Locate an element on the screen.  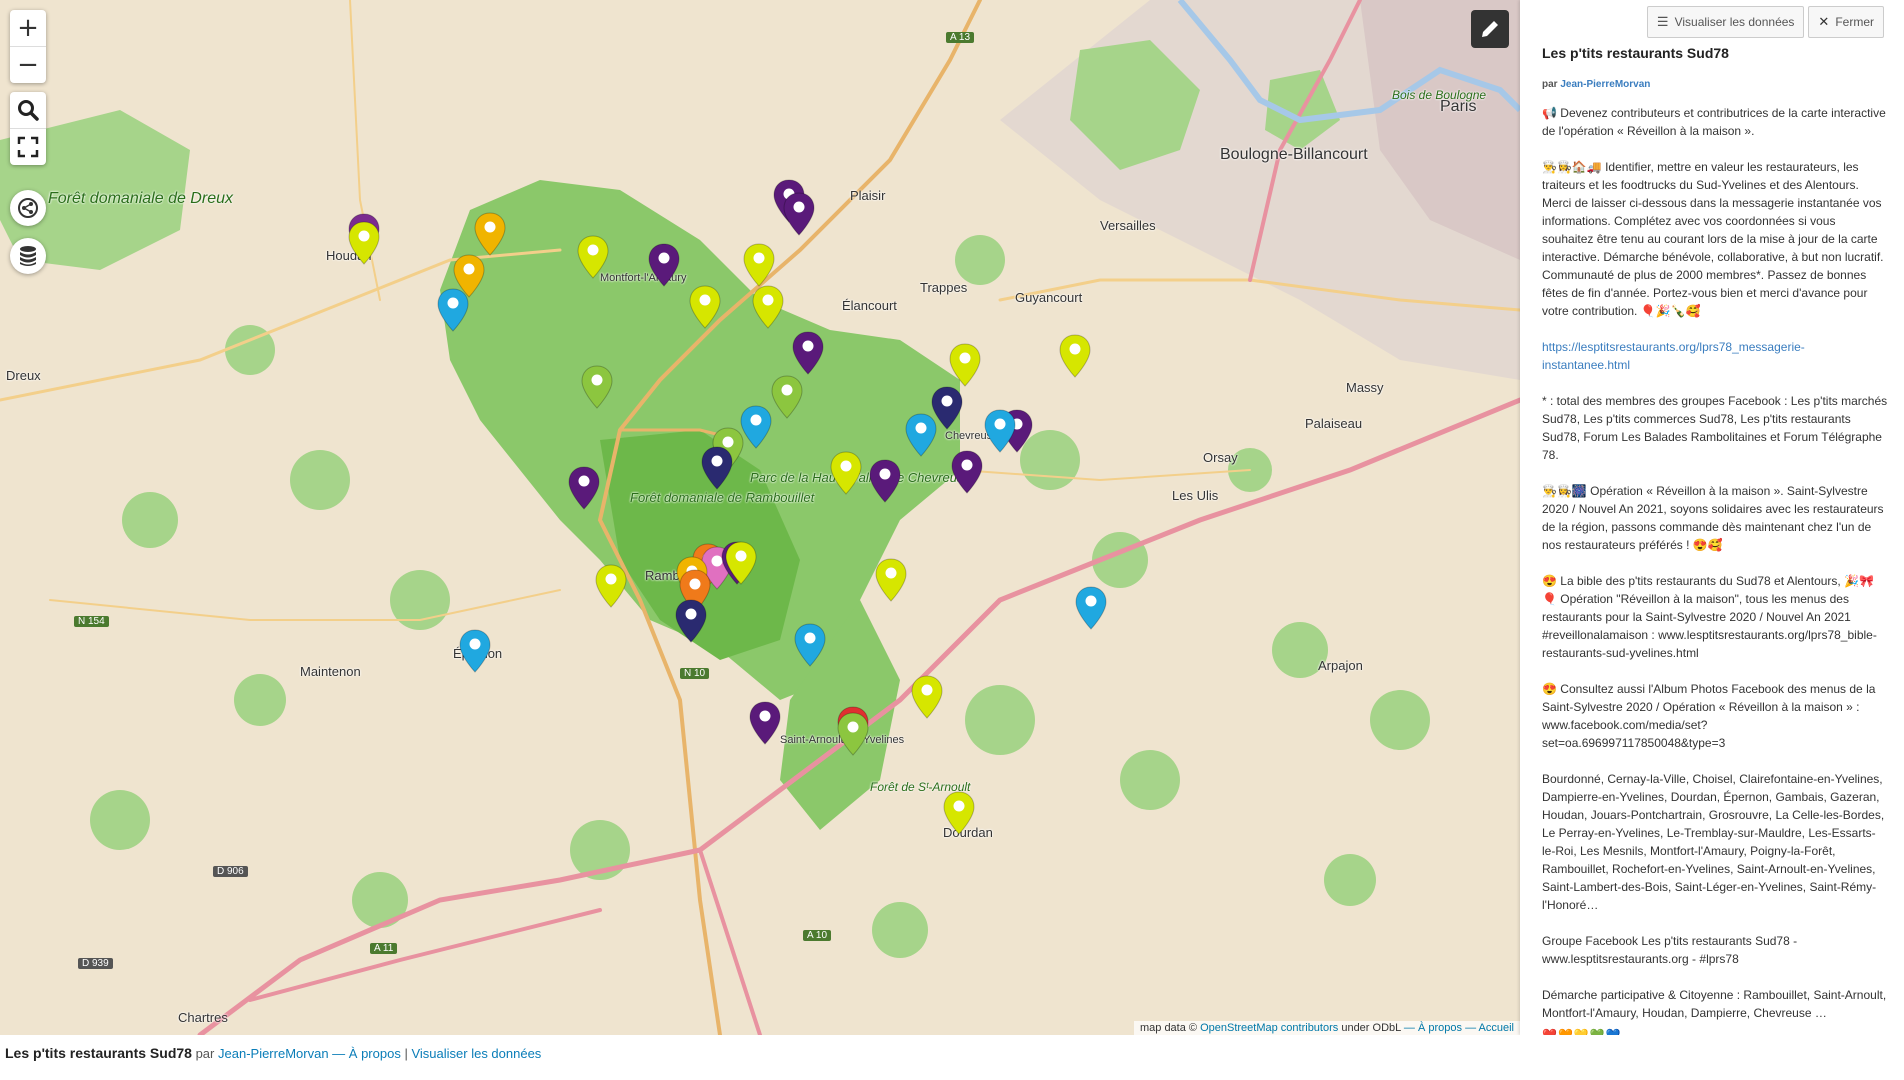
edit-map-button is located at coordinates (1490, 29).